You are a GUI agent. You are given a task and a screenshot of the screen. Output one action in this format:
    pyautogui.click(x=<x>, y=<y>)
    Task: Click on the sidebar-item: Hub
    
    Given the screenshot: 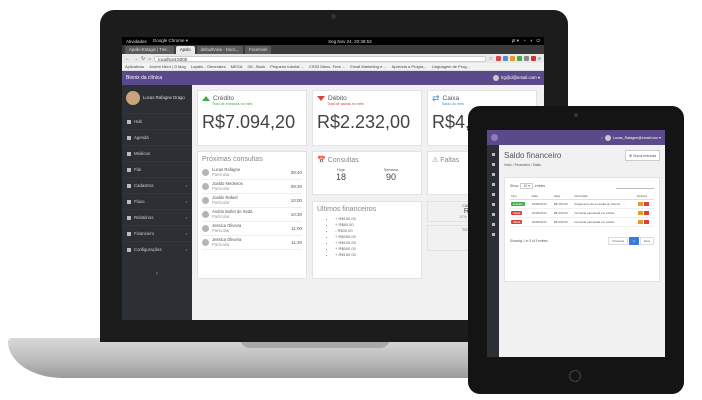 What is the action you would take?
    pyautogui.click(x=157, y=121)
    